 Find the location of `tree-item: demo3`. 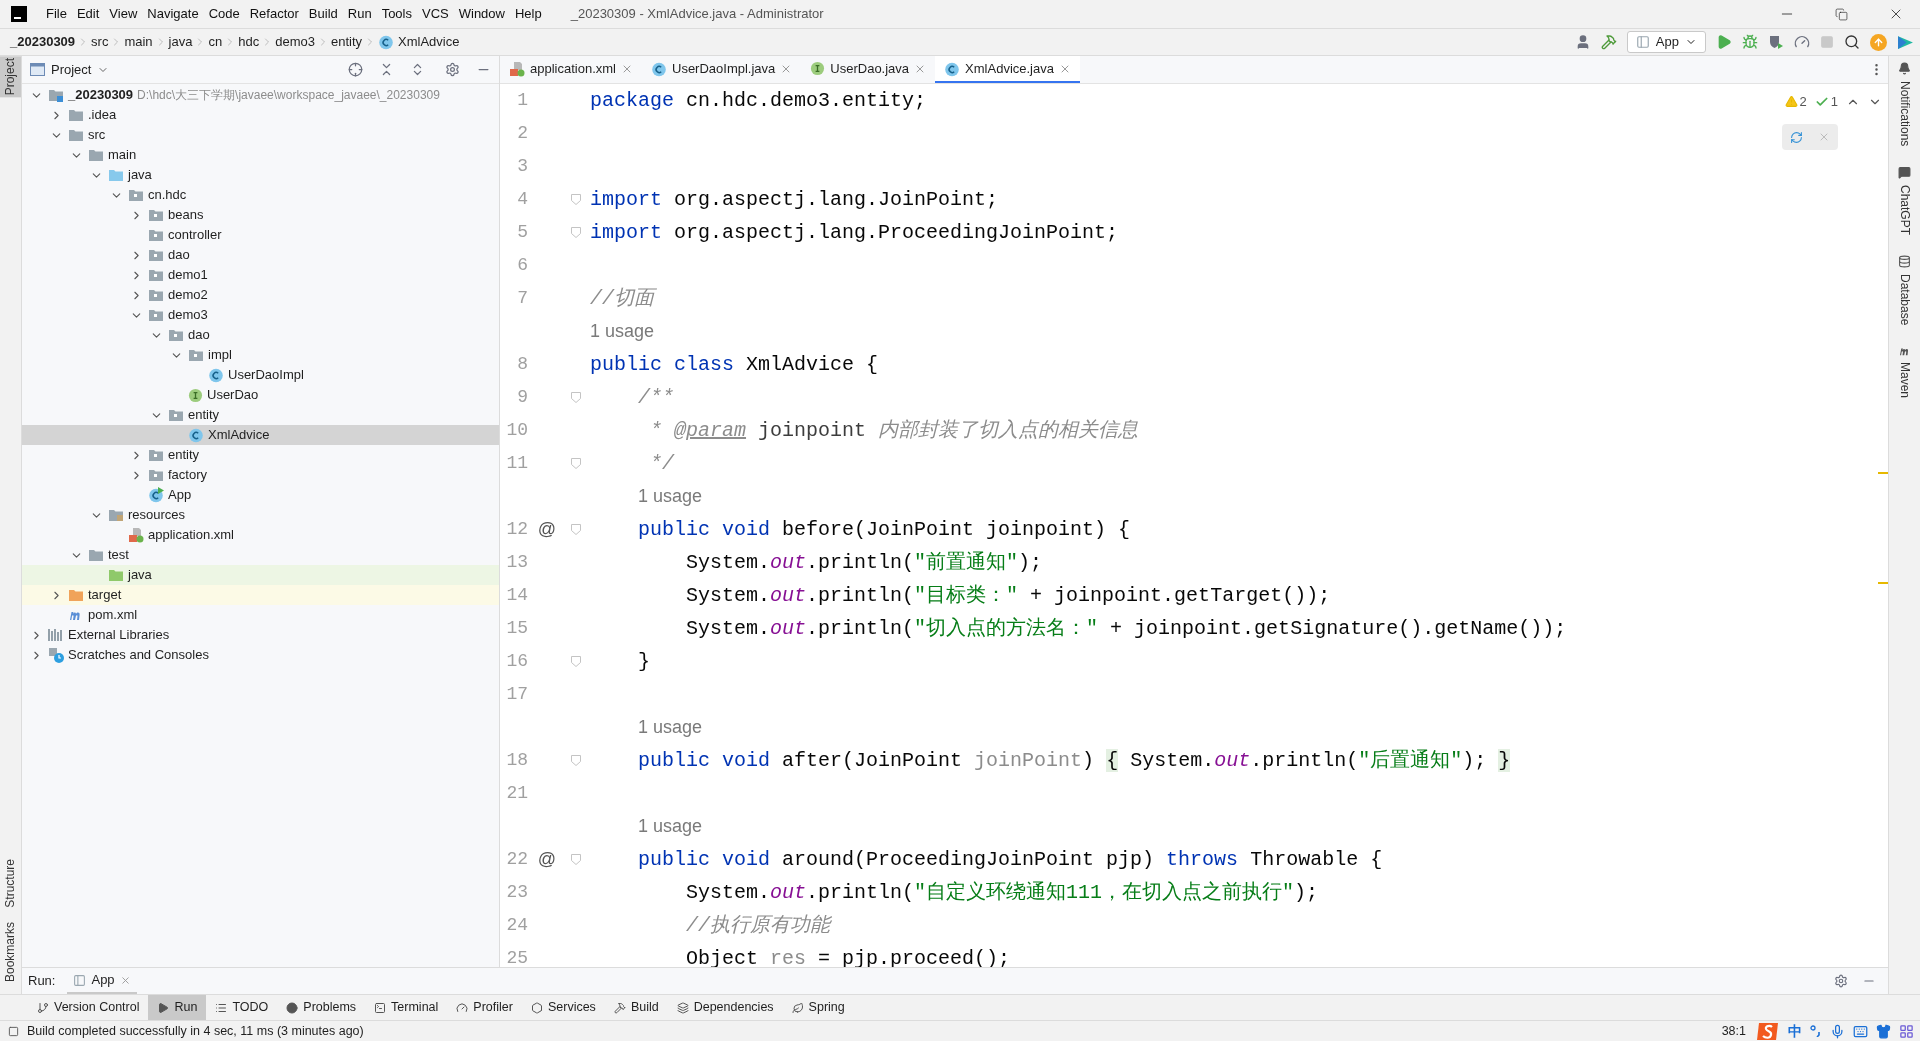

tree-item: demo3 is located at coordinates (260, 315).